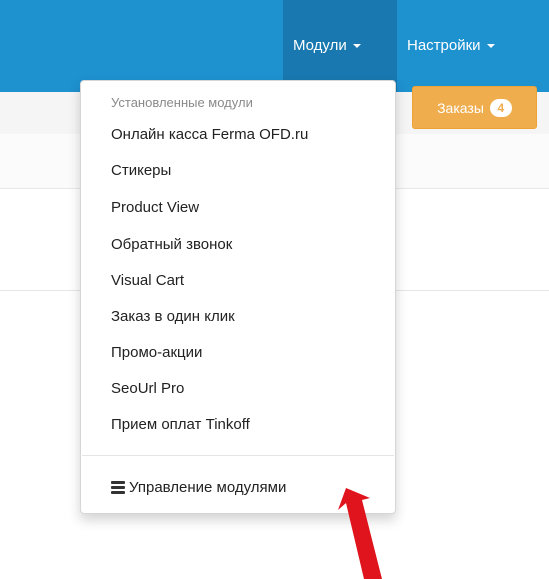  I want to click on orders-button: Заказы 4, so click(474, 107).